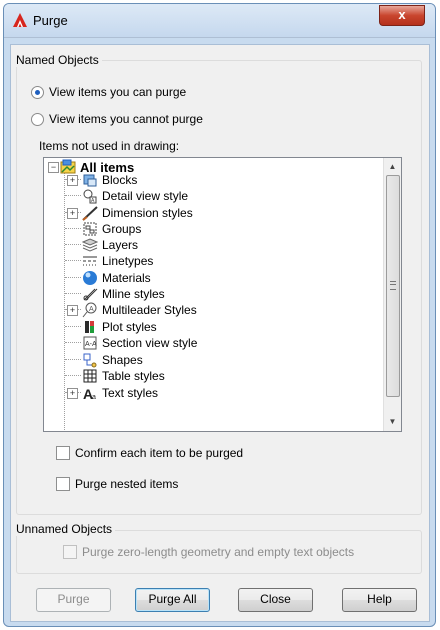 This screenshot has height=630, width=440. I want to click on all-items-icon, so click(68, 166).